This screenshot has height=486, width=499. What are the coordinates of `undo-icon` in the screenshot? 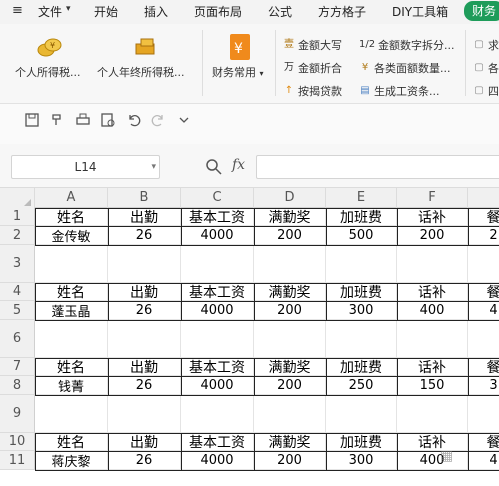 It's located at (134, 120).